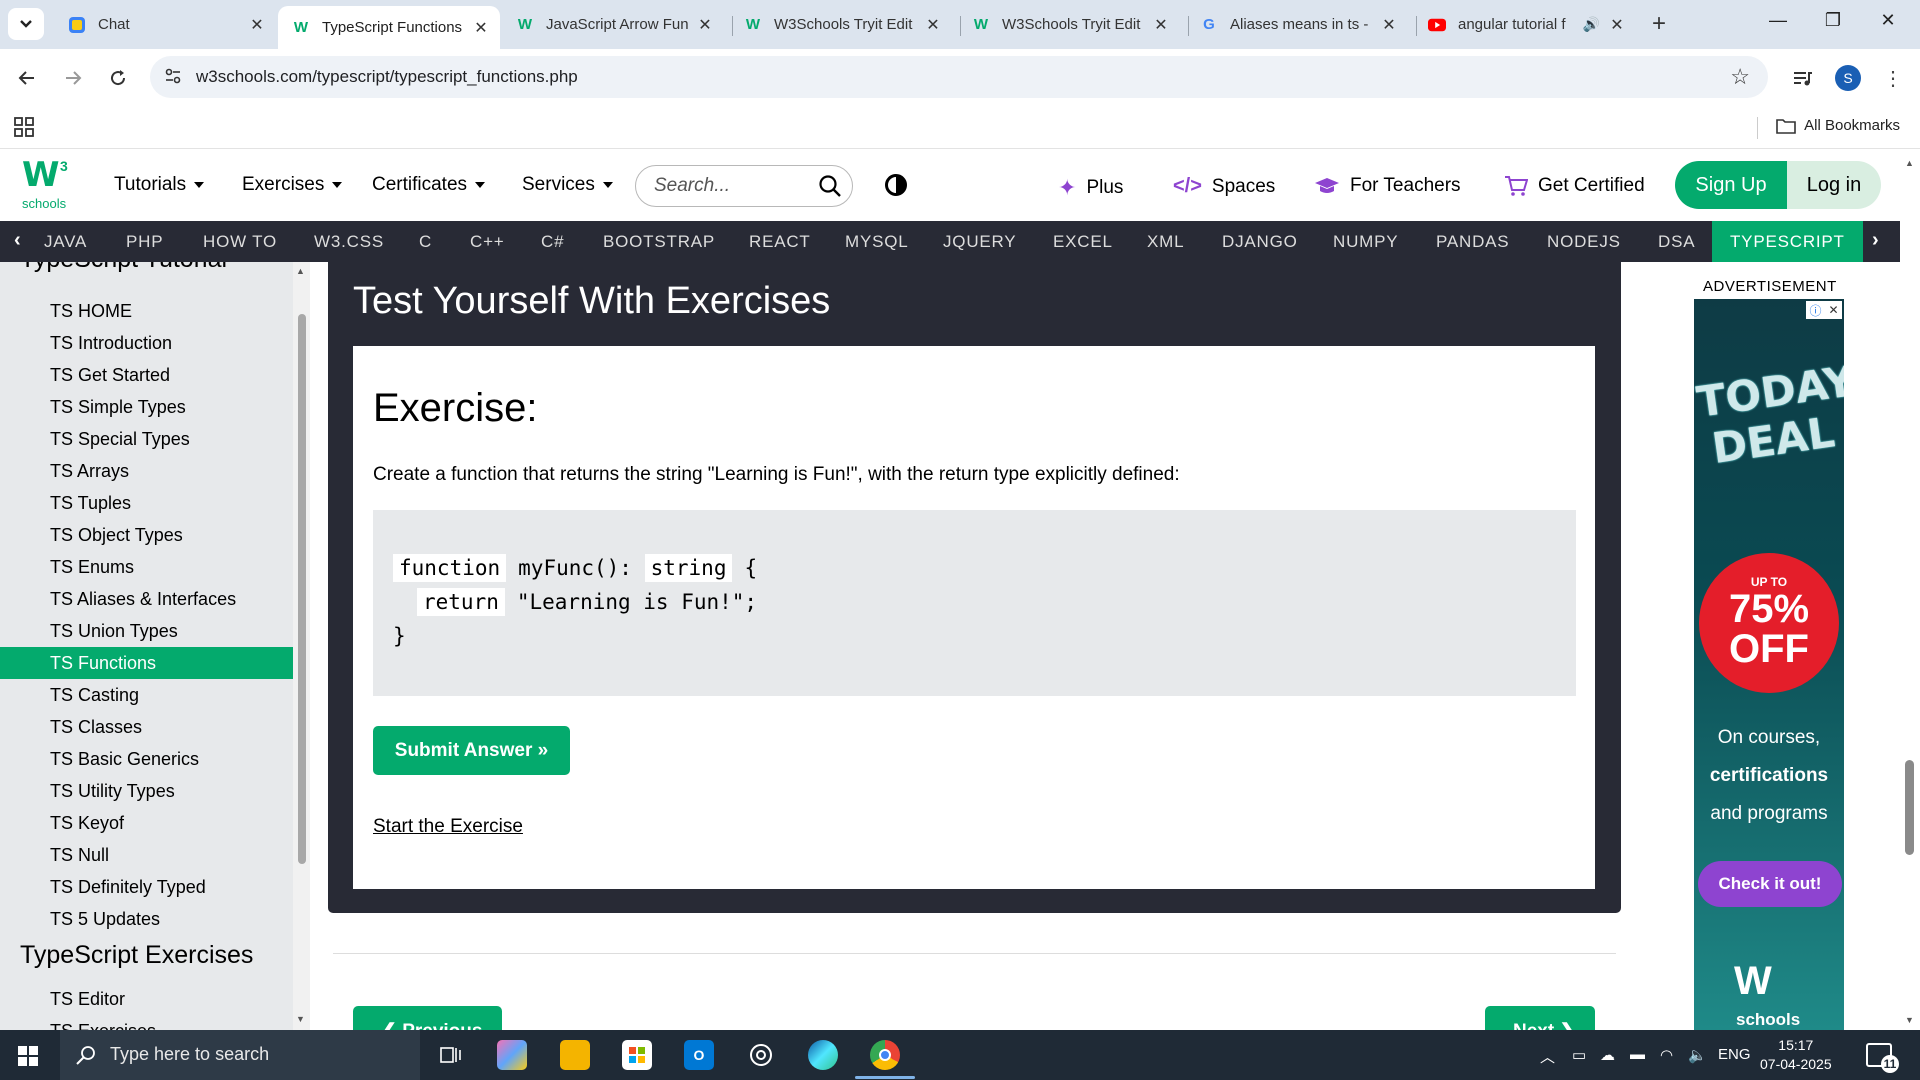 This screenshot has height=1080, width=1920. What do you see at coordinates (146, 663) in the screenshot?
I see `sidebar-item-ts-functions: TS Functions` at bounding box center [146, 663].